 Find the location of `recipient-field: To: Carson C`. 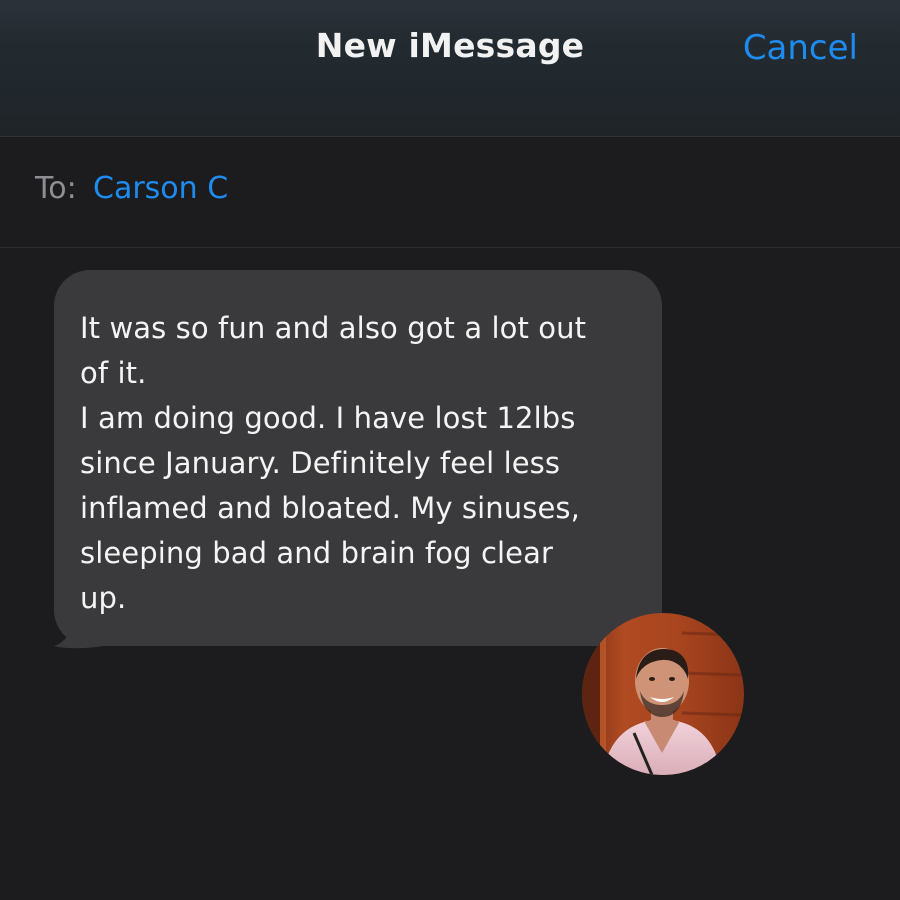

recipient-field: To: Carson C is located at coordinates (450, 192).